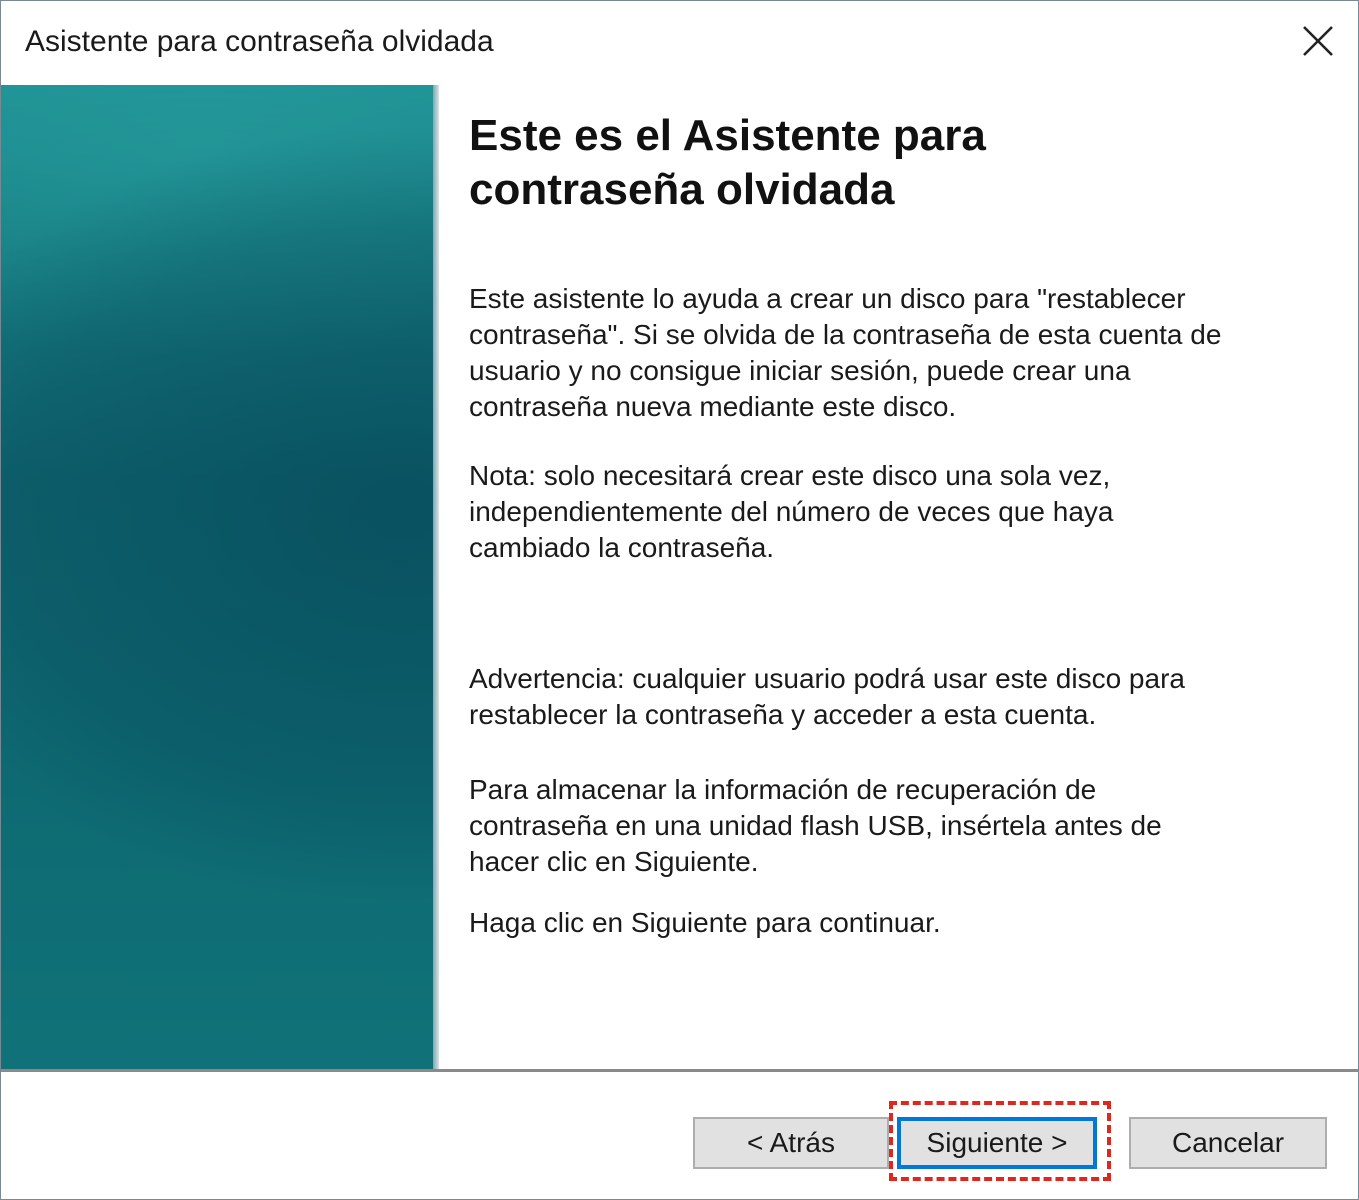 The width and height of the screenshot is (1359, 1200). Describe the element at coordinates (679, 43) in the screenshot. I see `title-bar: Asistente para contraseña olvidada` at that location.